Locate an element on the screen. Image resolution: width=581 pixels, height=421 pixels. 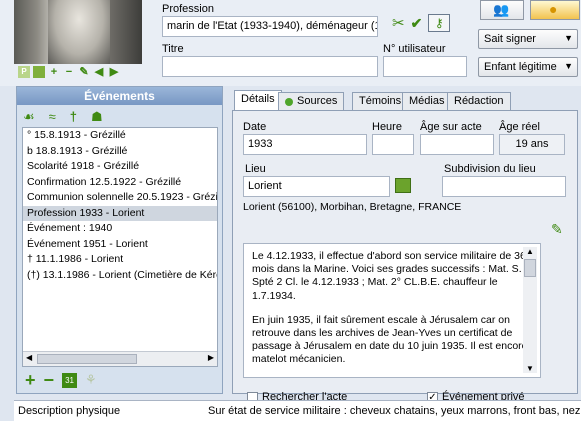
real-age-value: 19 ans is located at coordinates (532, 144).